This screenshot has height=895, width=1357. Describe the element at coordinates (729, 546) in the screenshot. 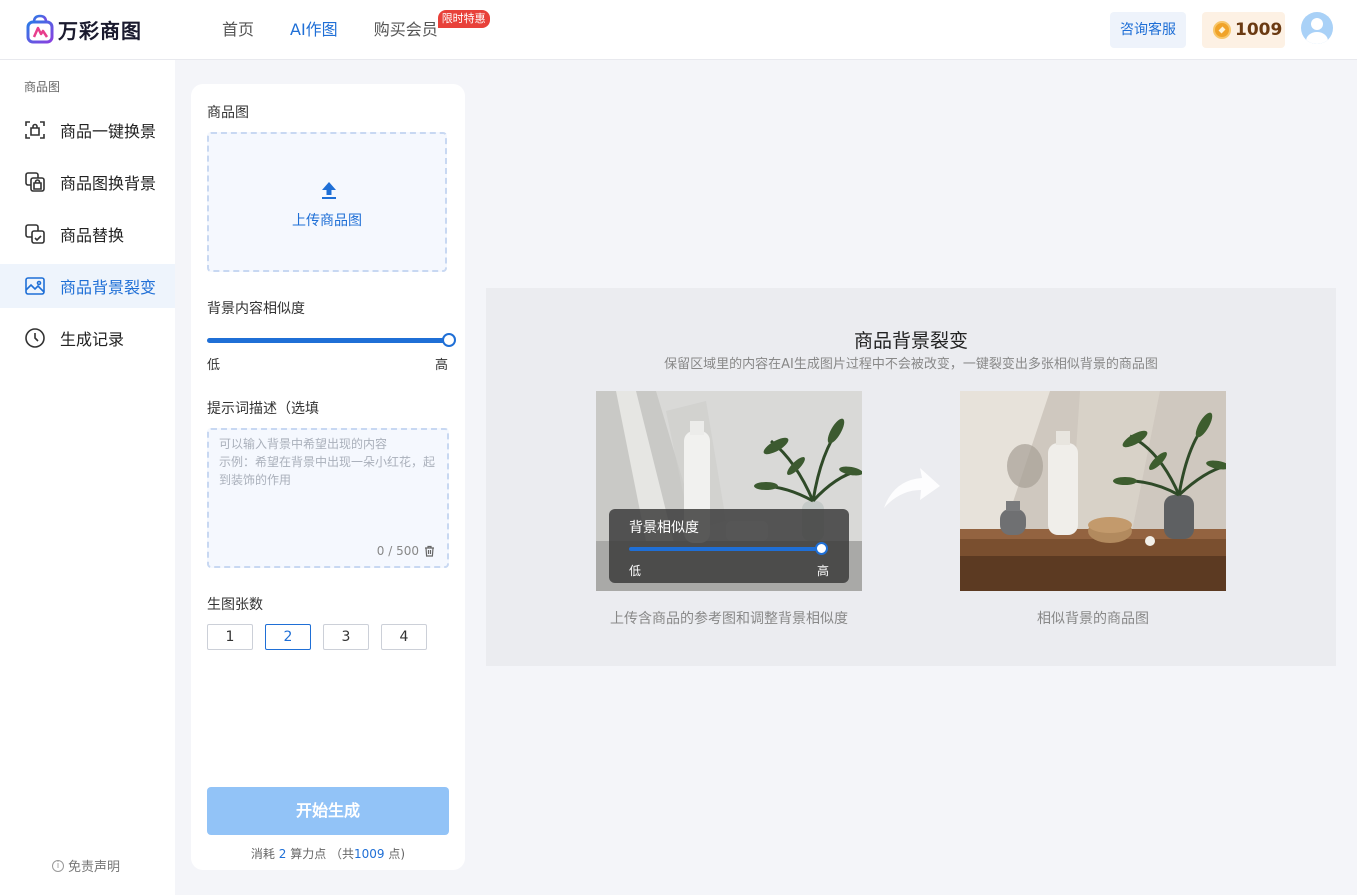

I see `similarity-overlay: 背景相似度 低 高` at that location.